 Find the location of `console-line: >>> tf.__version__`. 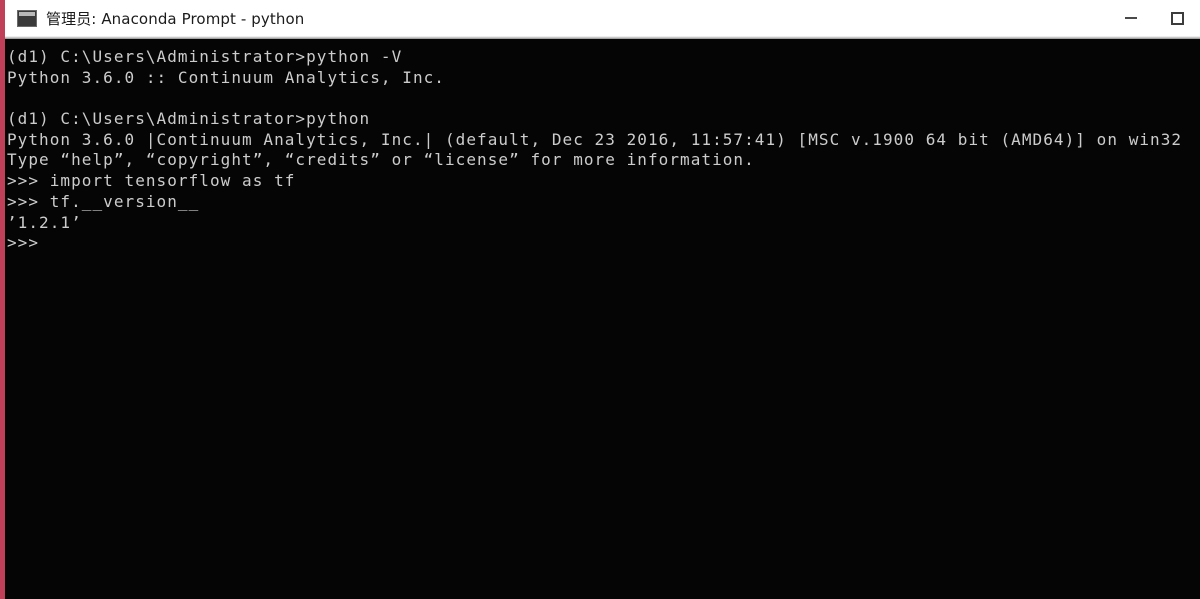

console-line: >>> tf.__version__ is located at coordinates (103, 201).